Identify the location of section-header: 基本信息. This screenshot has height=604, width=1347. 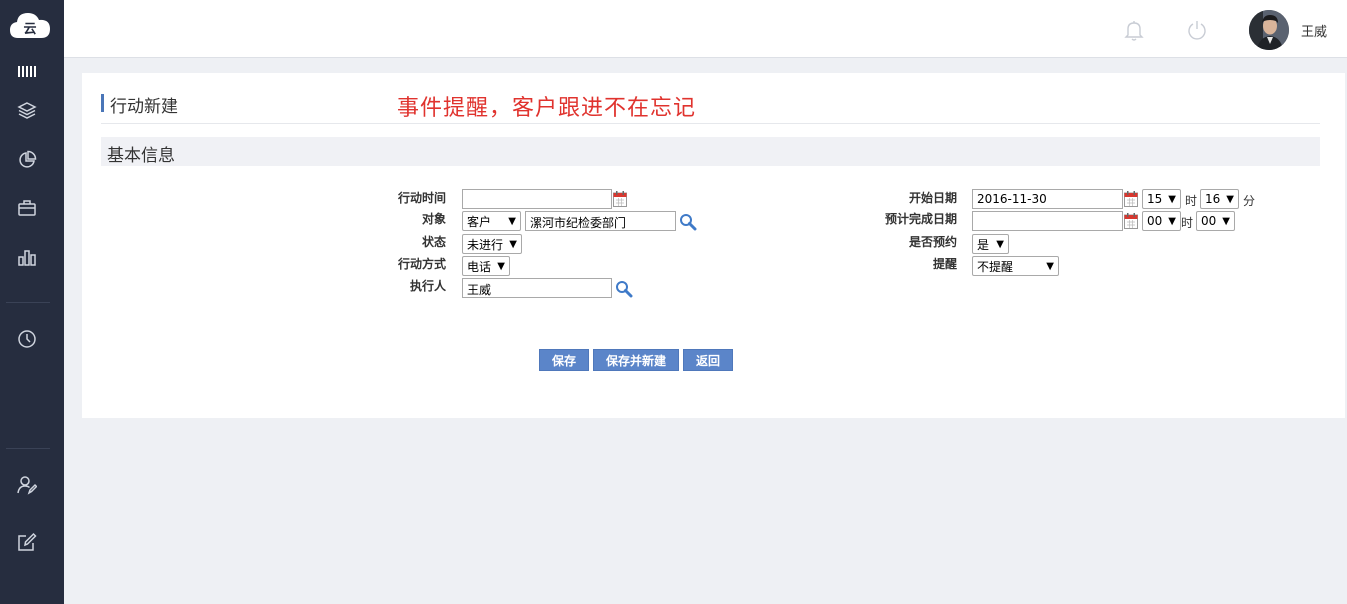
(710, 151).